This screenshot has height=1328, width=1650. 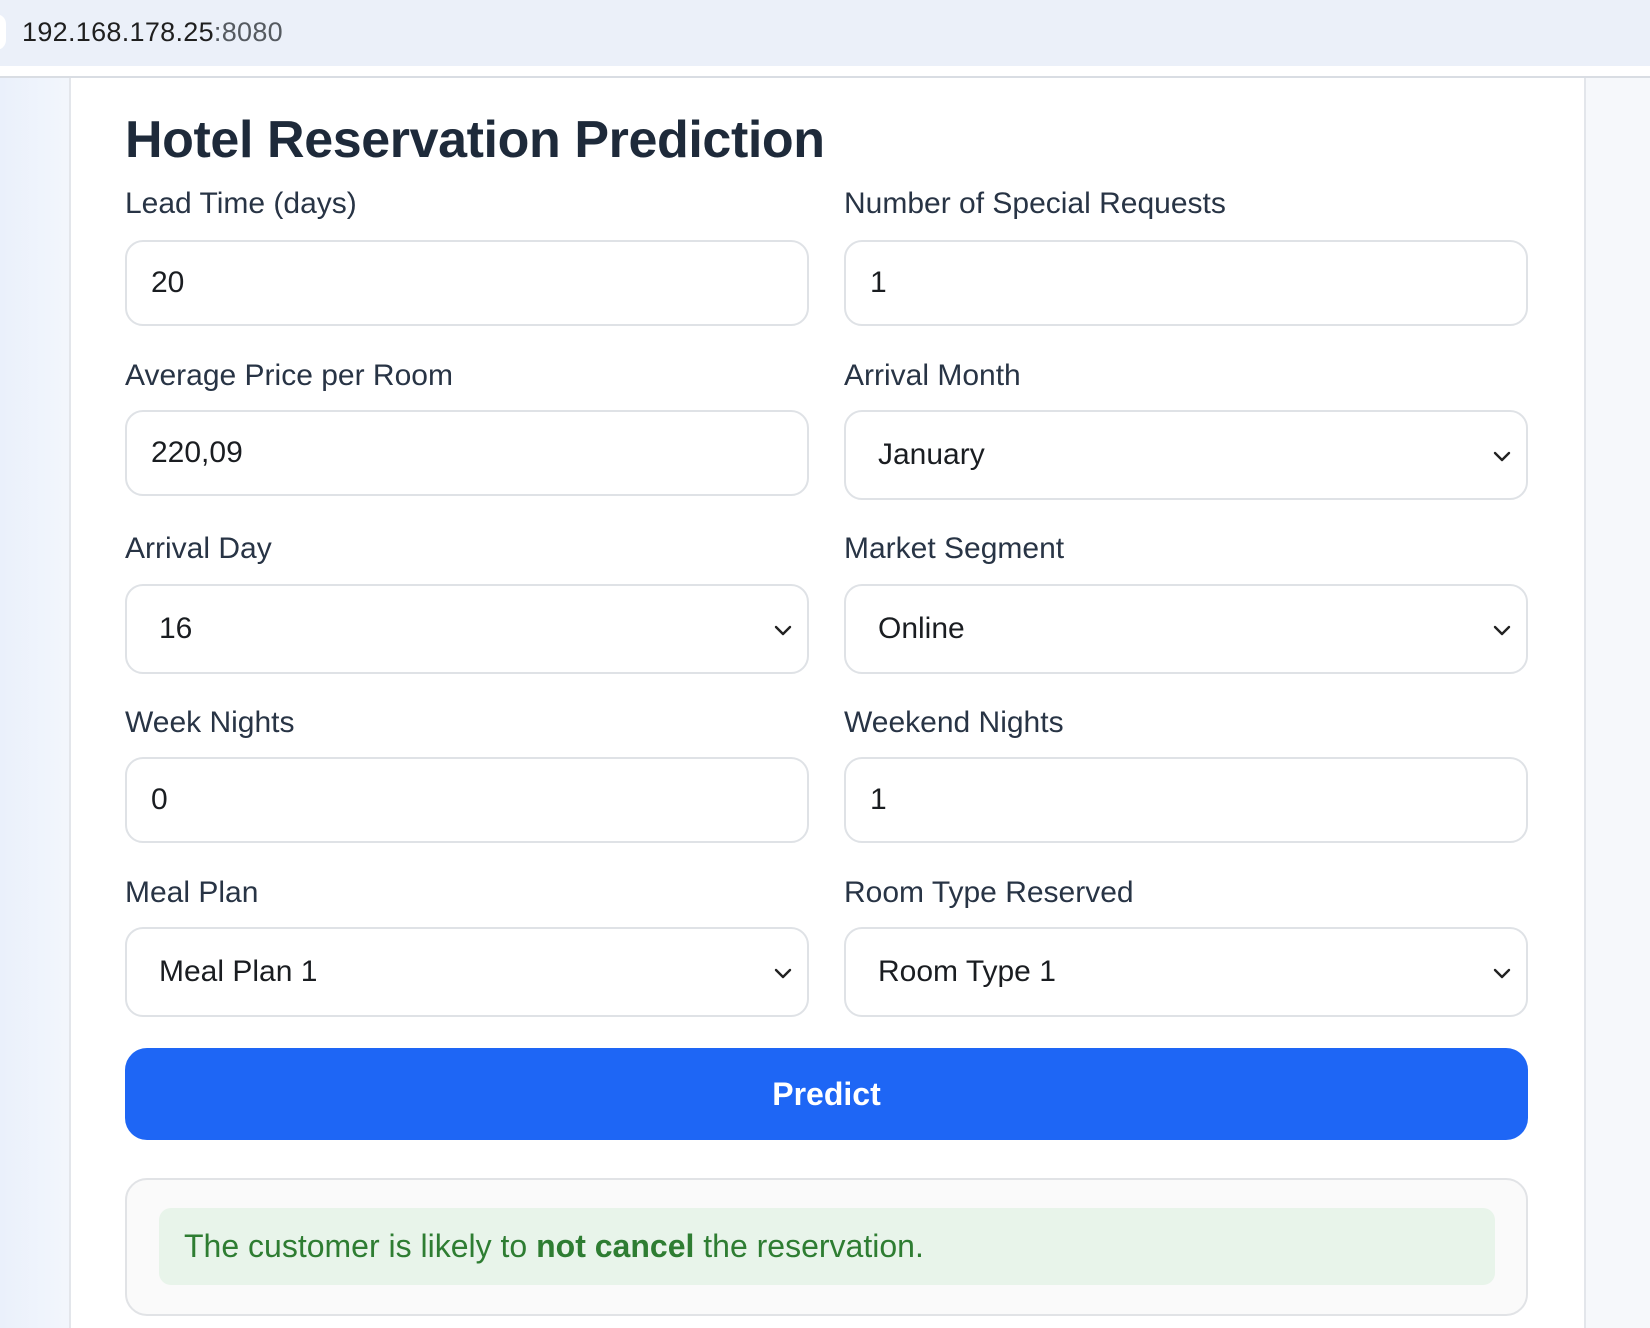 I want to click on market-segment-label: Market Segment, so click(x=954, y=548).